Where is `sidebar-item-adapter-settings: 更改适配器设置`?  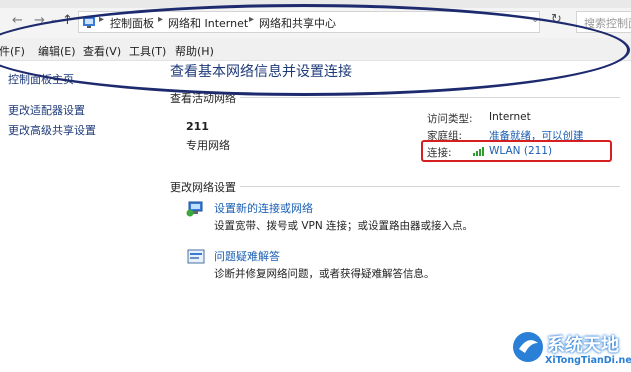
sidebar-item-adapter-settings: 更改适配器设置 is located at coordinates (46, 110).